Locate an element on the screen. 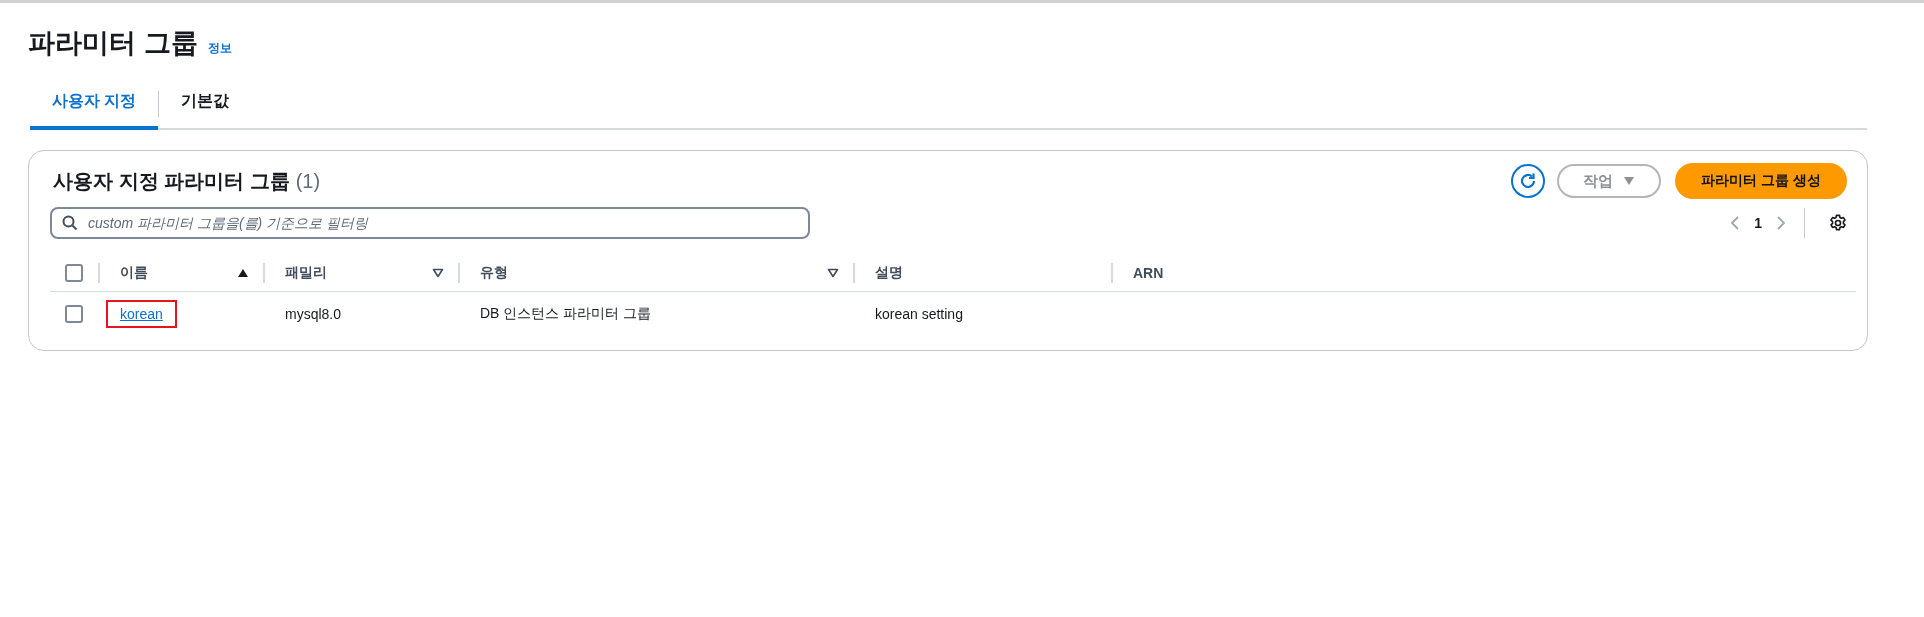 The width and height of the screenshot is (1924, 617). search-field: custom 파라미터 그룹을(를) 기준으로 필터링 is located at coordinates (430, 223).